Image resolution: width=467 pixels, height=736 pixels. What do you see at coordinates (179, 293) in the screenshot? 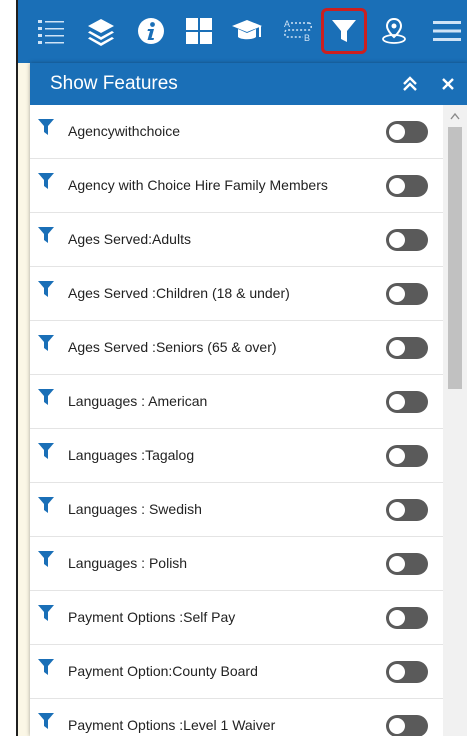
I see `feature-label: Ages Served :Children (18 & under)` at bounding box center [179, 293].